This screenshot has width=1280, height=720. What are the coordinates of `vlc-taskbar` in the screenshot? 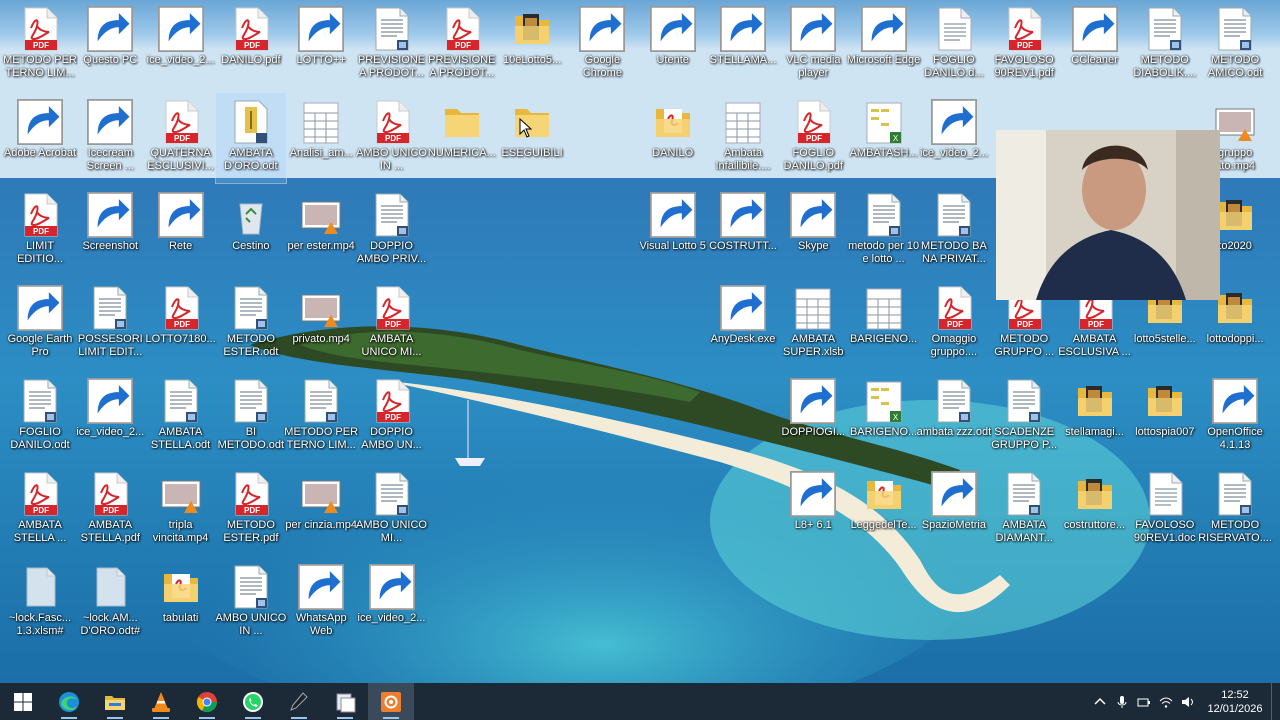 It's located at (161, 701).